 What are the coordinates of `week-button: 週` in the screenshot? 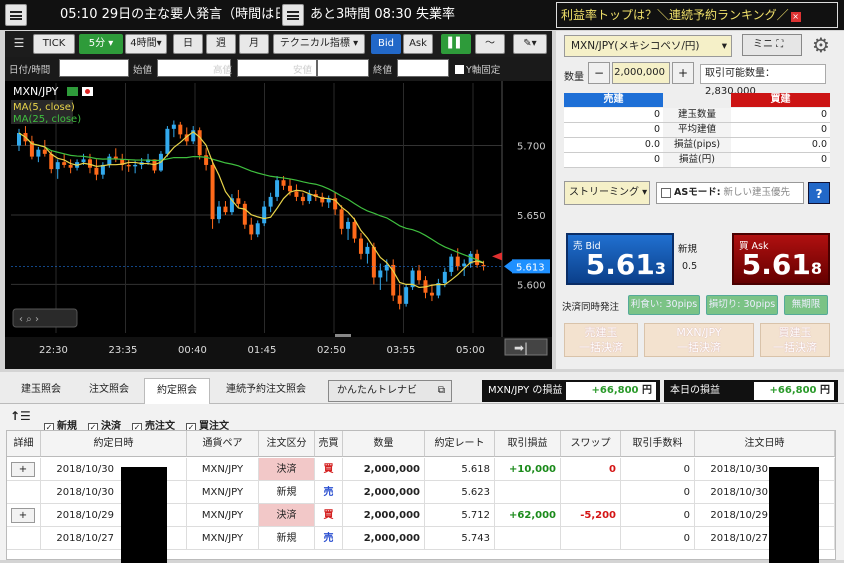 It's located at (221, 44).